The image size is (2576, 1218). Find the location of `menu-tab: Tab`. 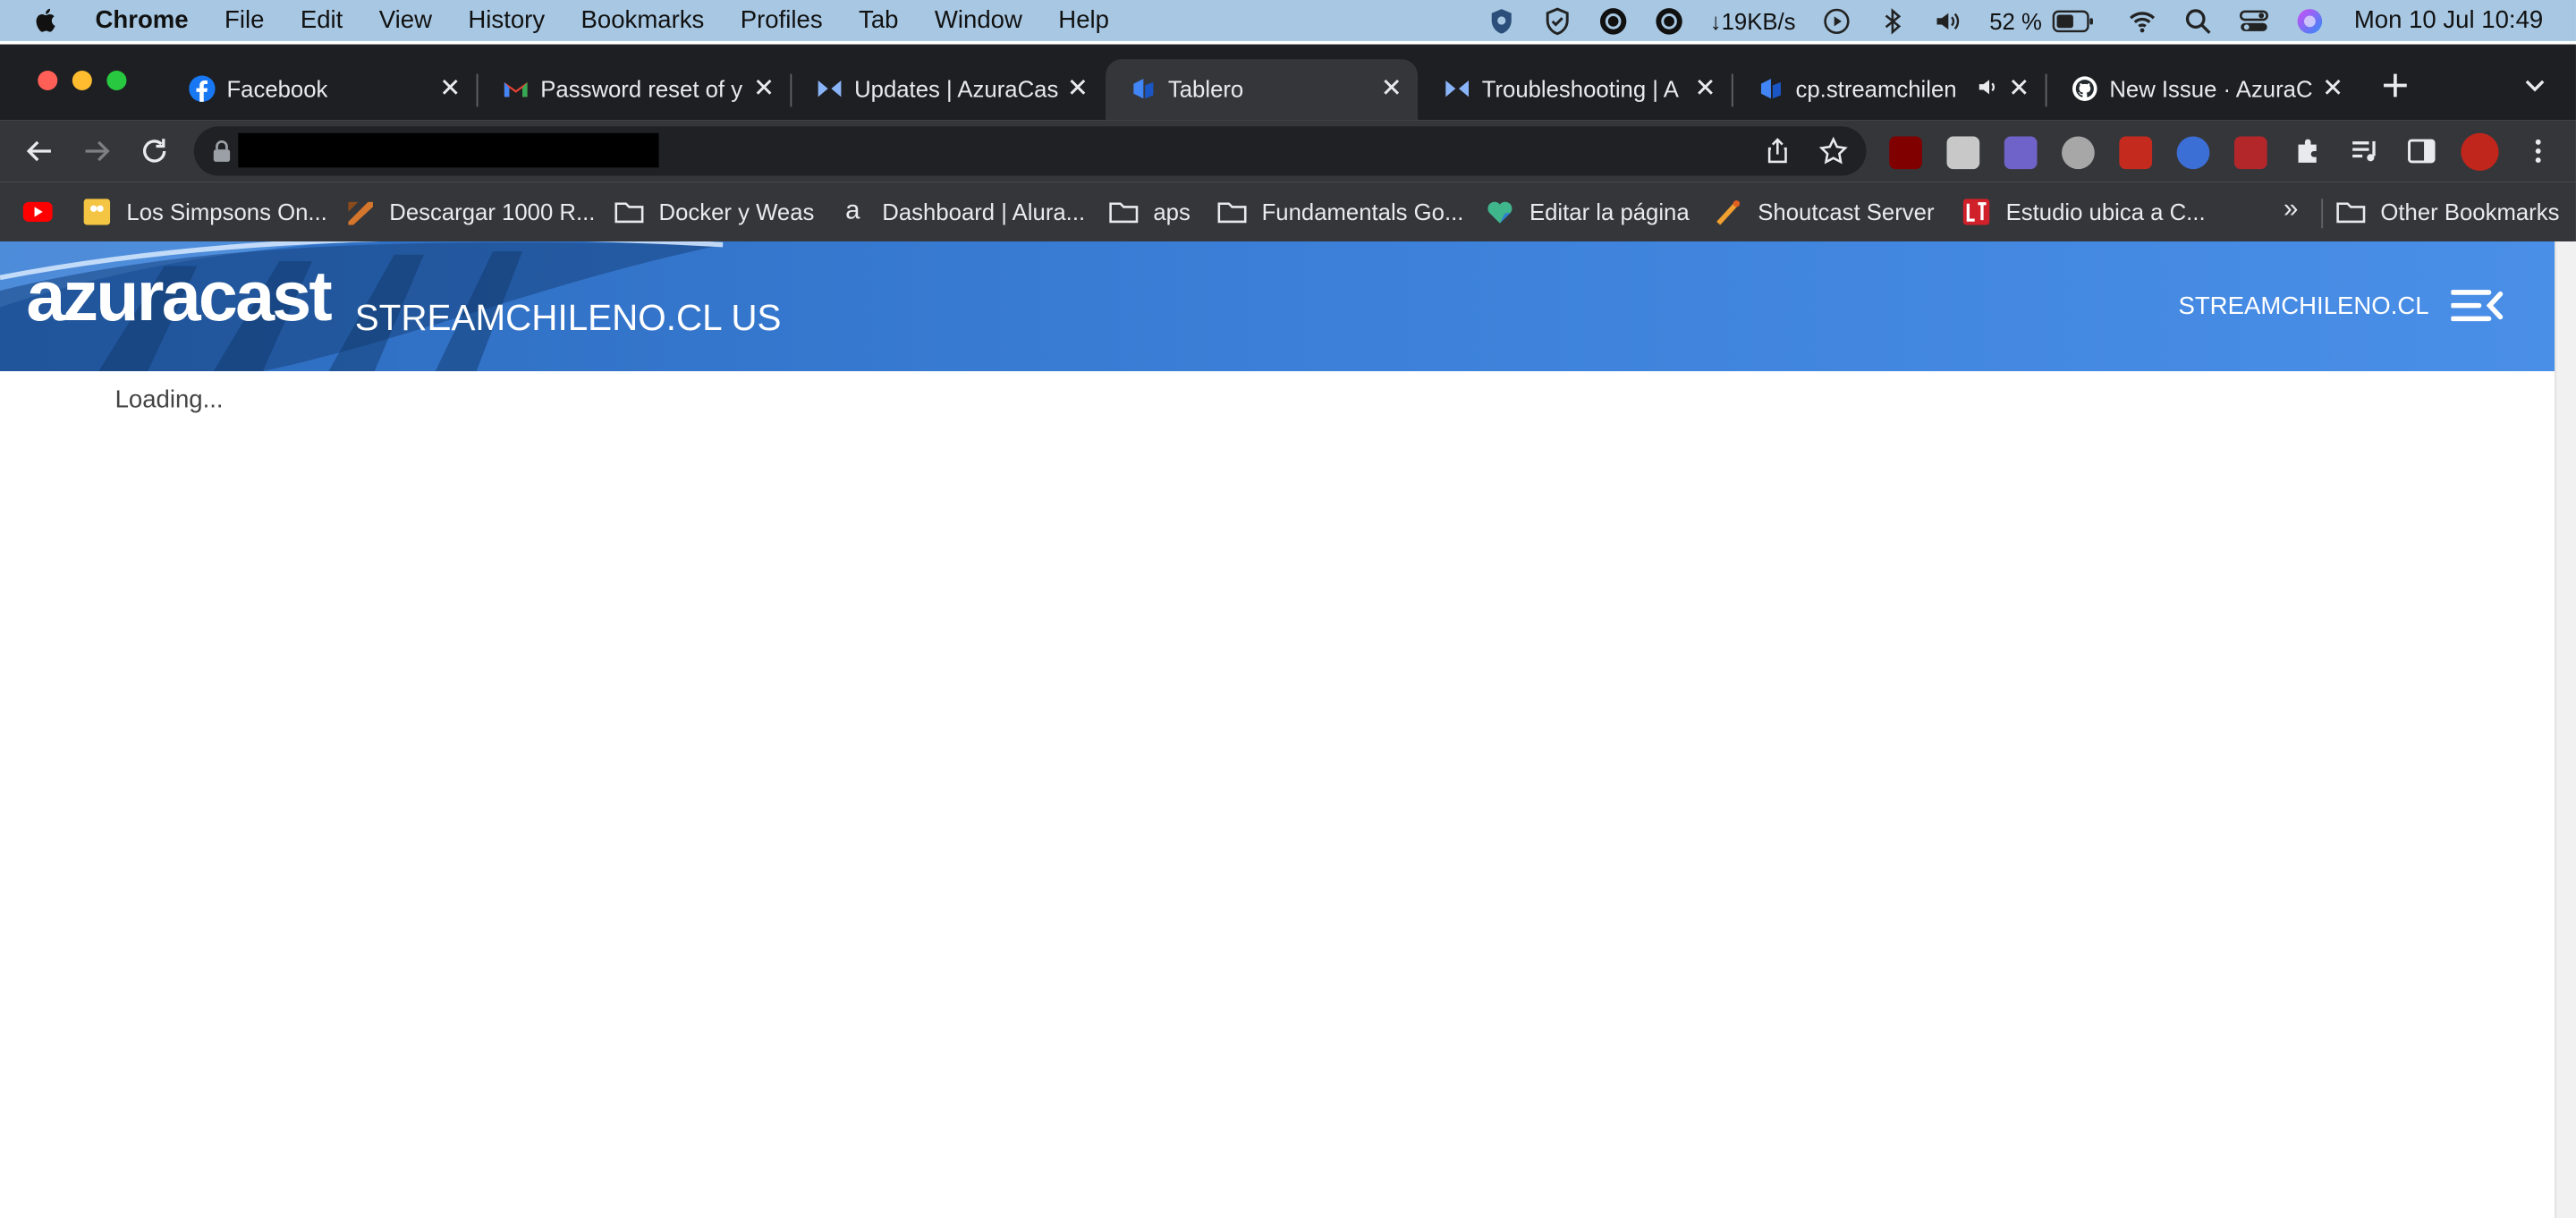

menu-tab: Tab is located at coordinates (878, 20).